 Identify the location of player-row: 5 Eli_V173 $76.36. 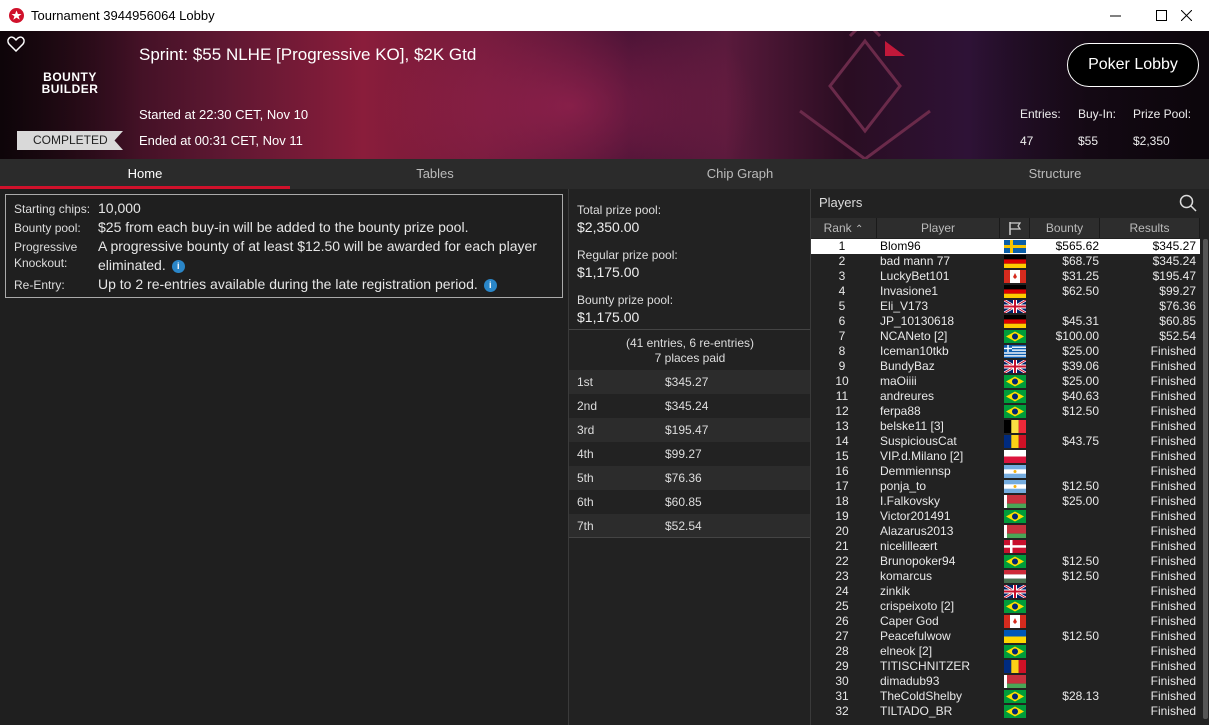
(1005, 306).